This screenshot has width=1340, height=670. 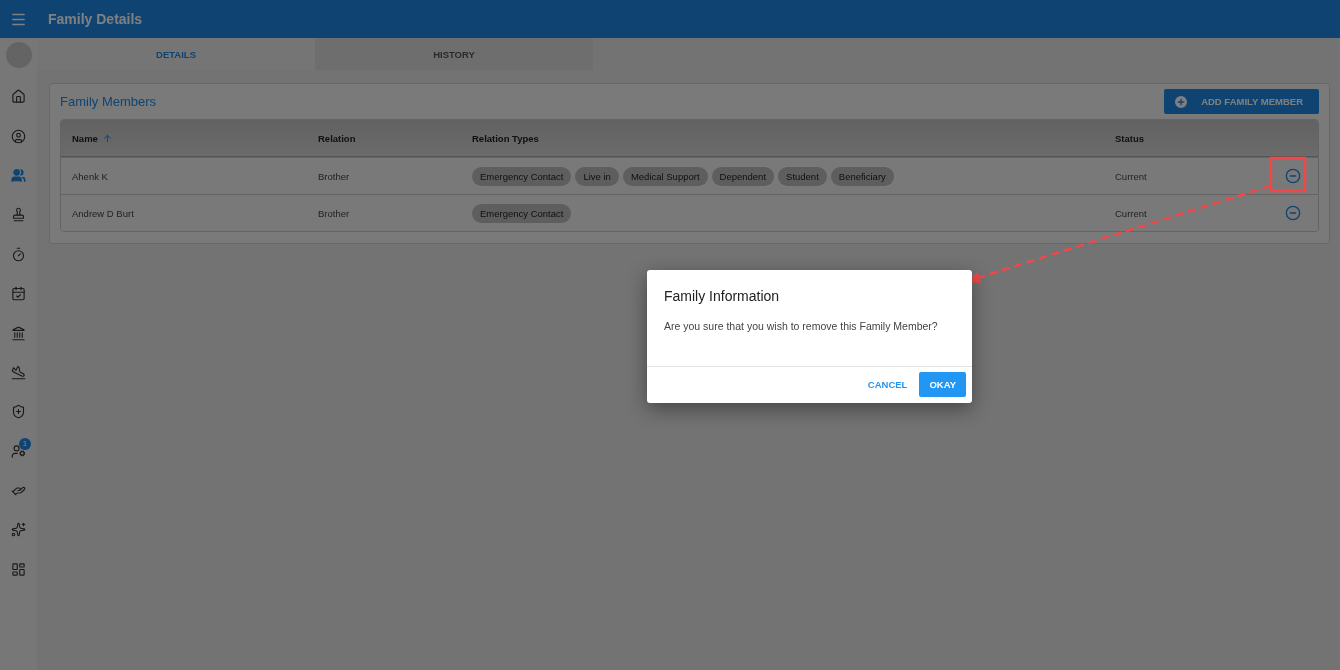 I want to click on shield-plus-icon, so click(x=18, y=412).